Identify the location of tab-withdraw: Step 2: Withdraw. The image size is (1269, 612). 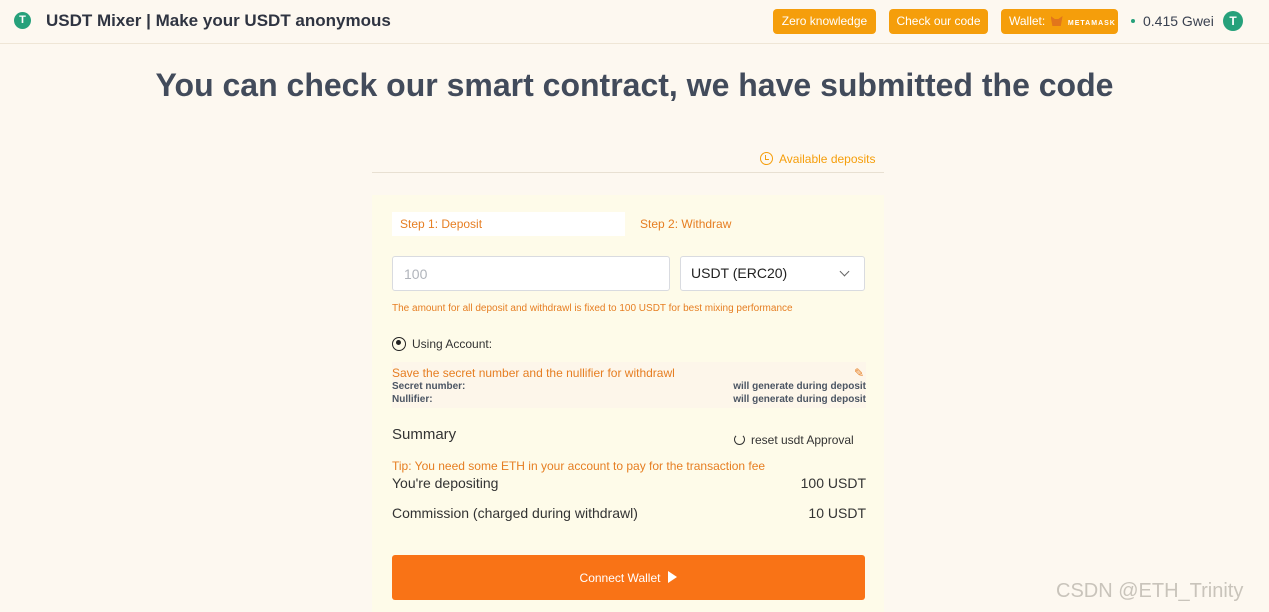
(685, 224).